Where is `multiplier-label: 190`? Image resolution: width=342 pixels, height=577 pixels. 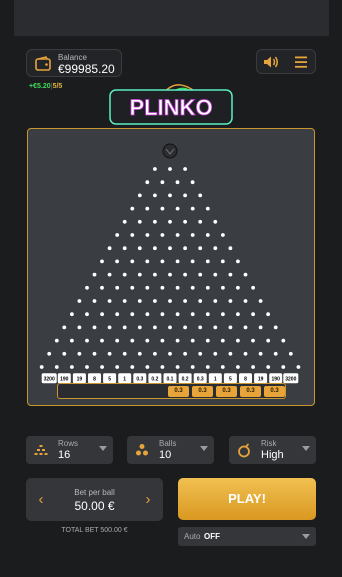 multiplier-label: 190 is located at coordinates (64, 380).